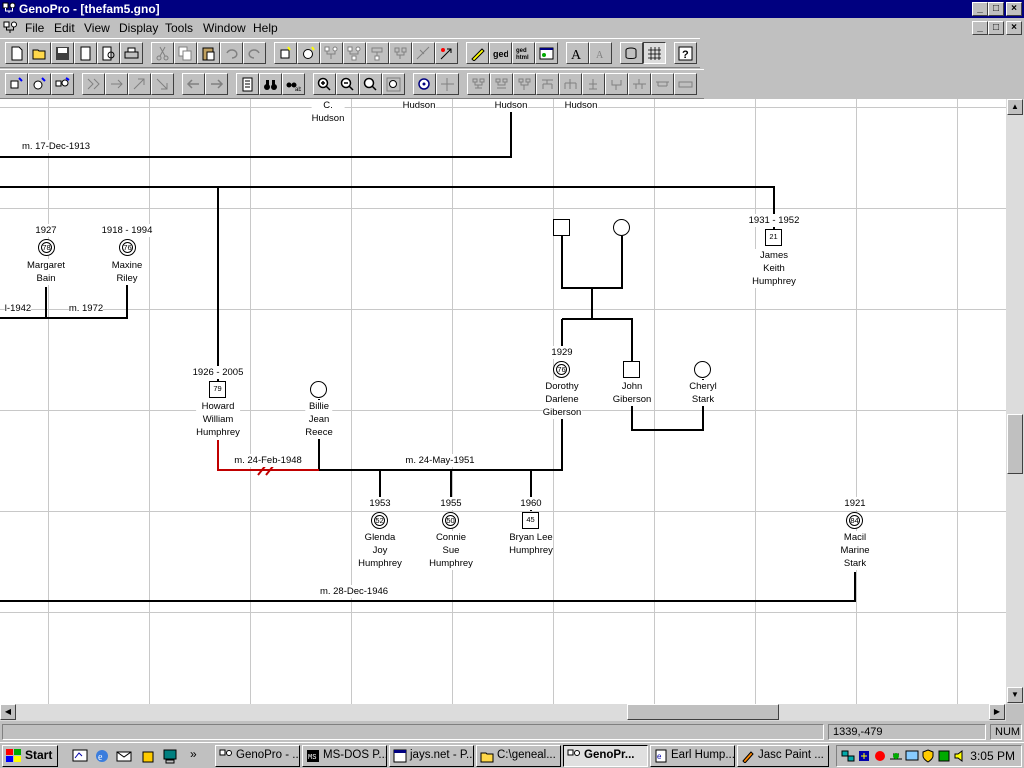  Describe the element at coordinates (8, 712) in the screenshot. I see `scroll-left-button: ◀` at that location.